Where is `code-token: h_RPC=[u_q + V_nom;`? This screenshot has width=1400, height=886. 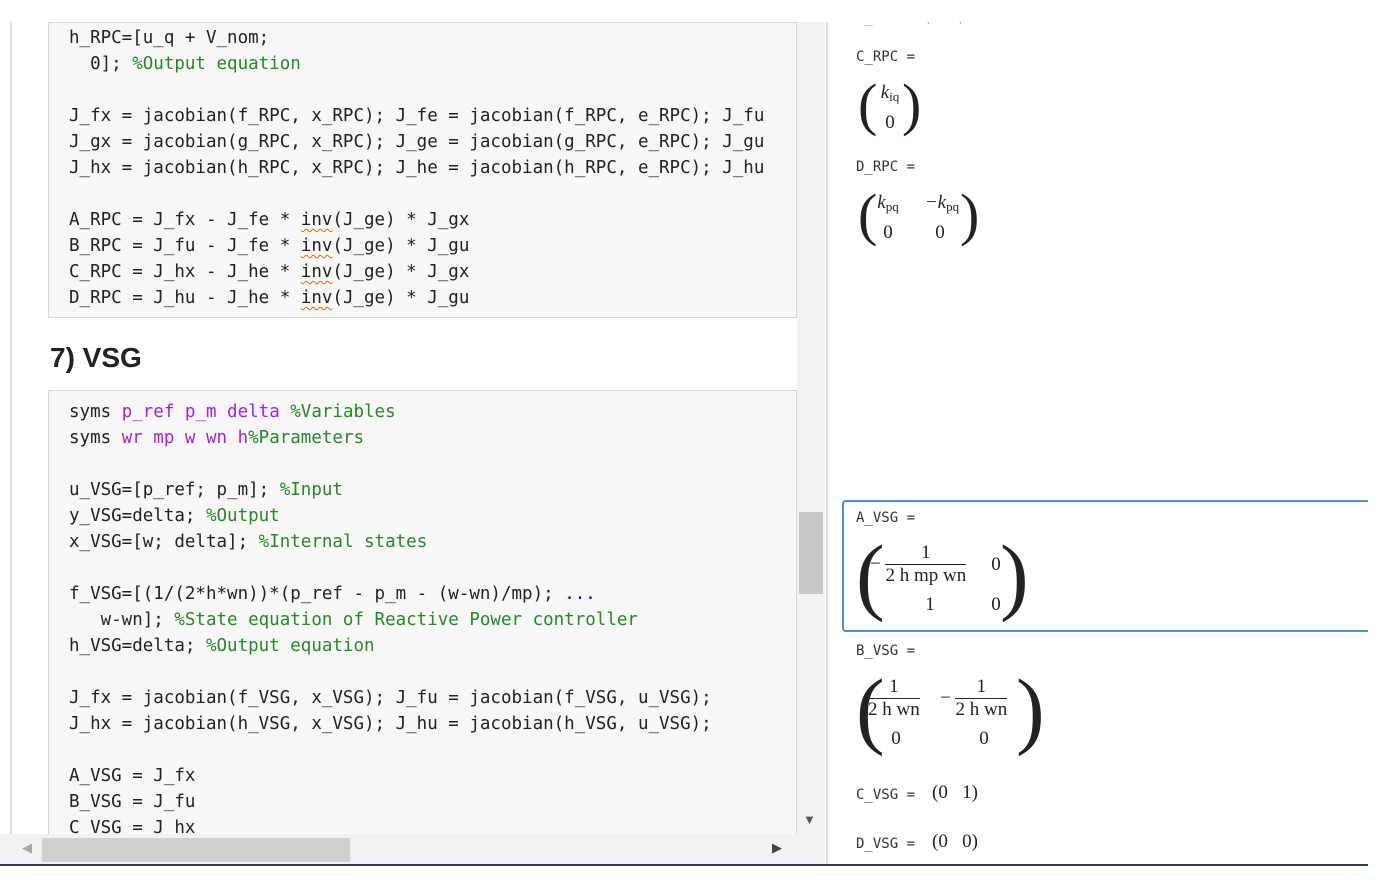 code-token: h_RPC=[u_q + V_nom; is located at coordinates (169, 38).